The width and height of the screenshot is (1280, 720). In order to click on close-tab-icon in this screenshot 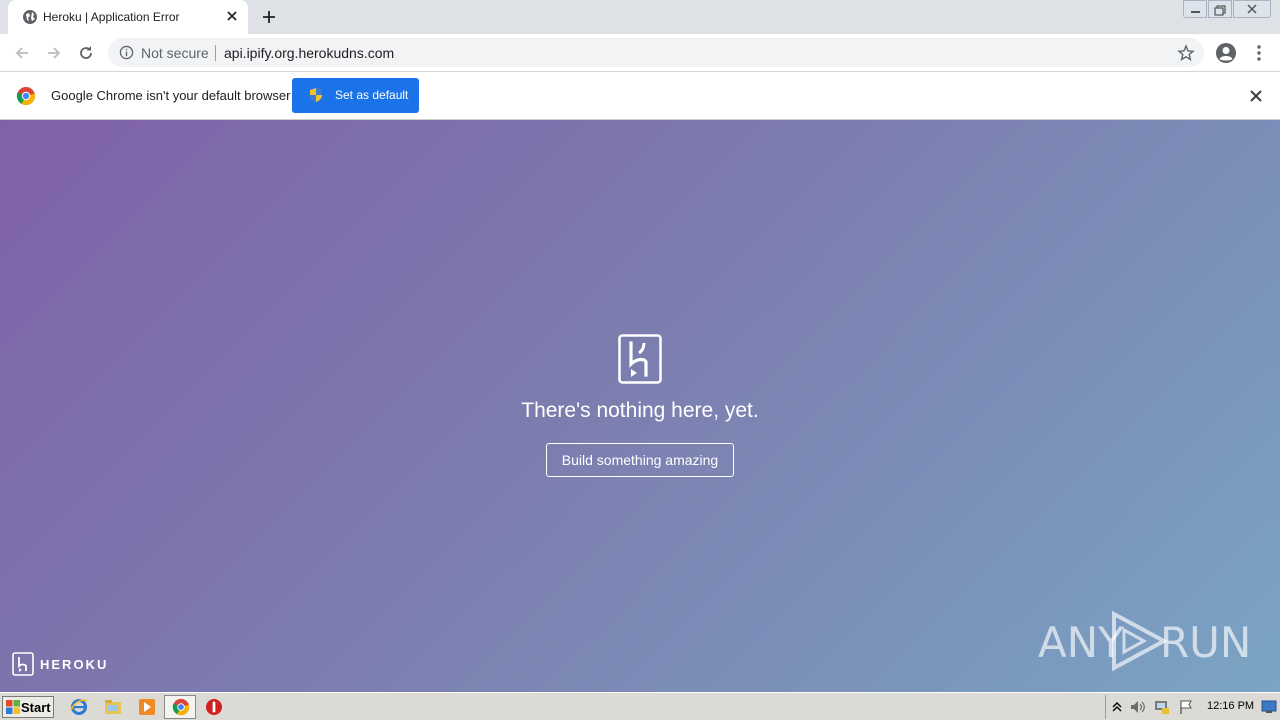, I will do `click(232, 16)`.